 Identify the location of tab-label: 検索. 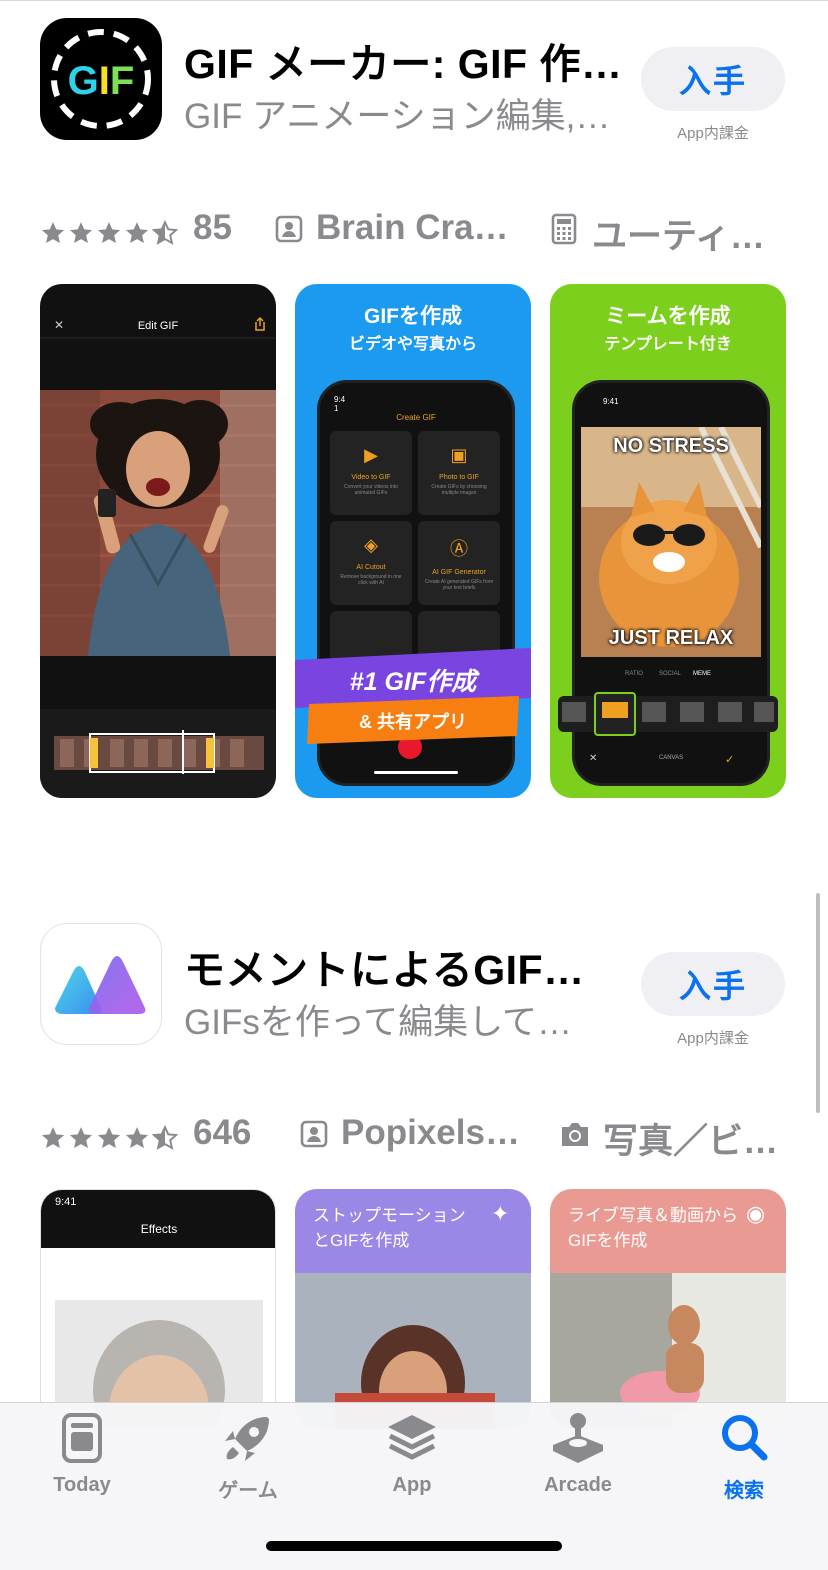
(744, 1491).